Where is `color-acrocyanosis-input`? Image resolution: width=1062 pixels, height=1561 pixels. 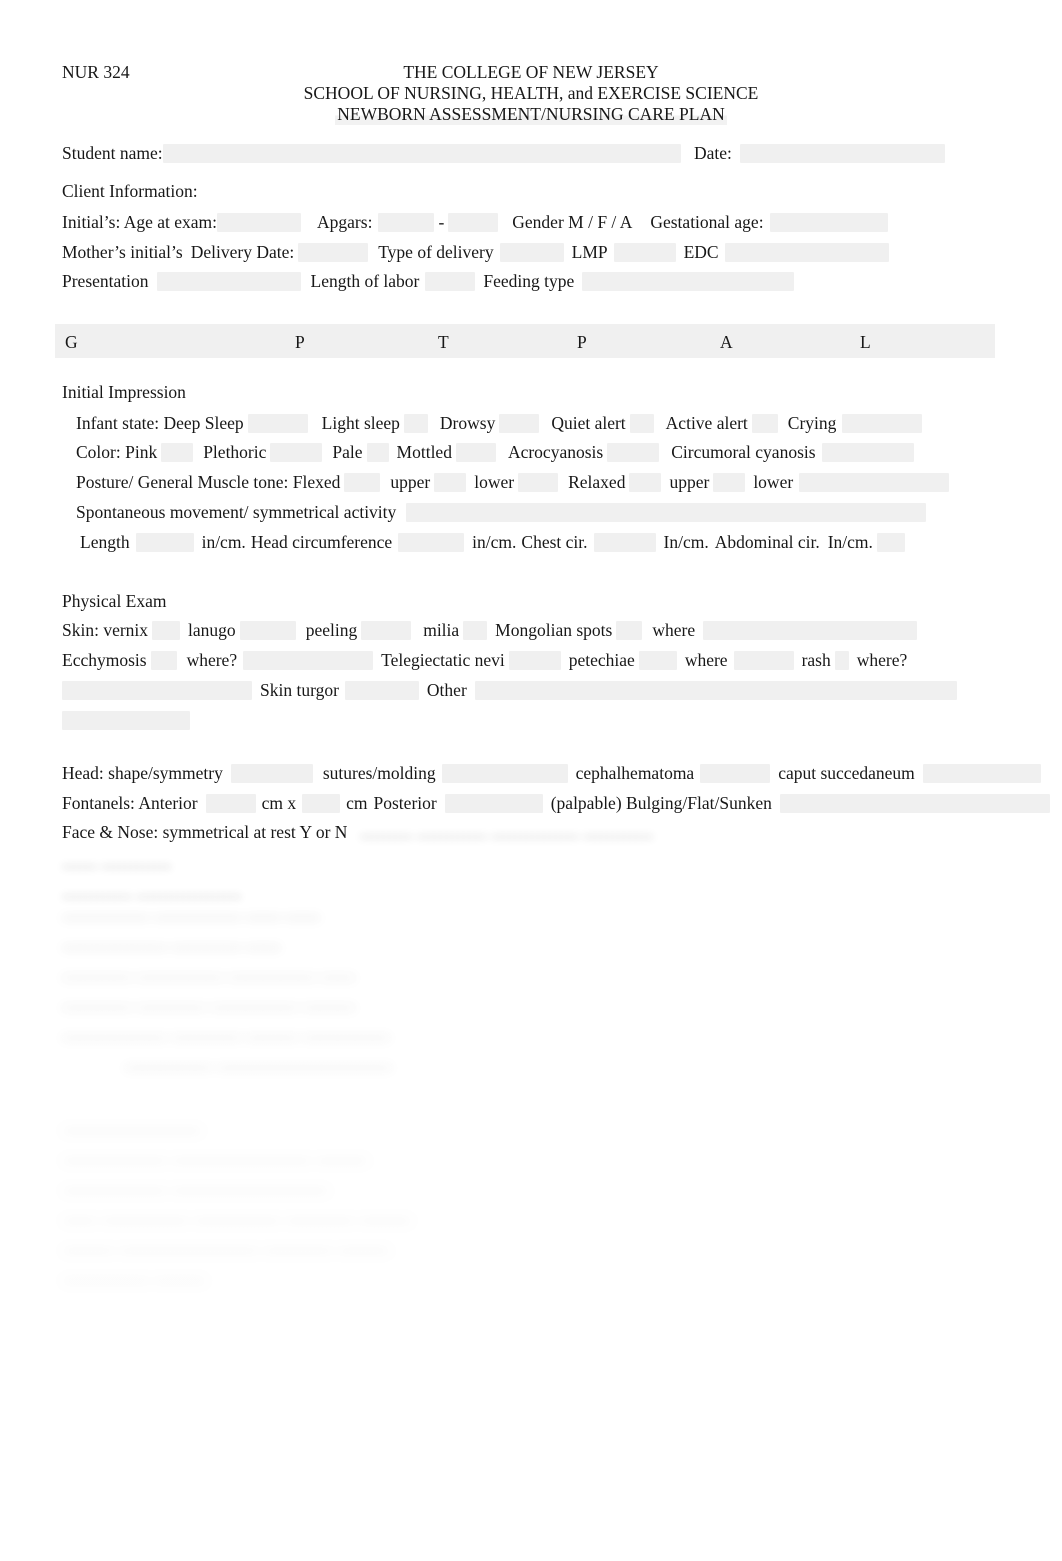 color-acrocyanosis-input is located at coordinates (633, 452).